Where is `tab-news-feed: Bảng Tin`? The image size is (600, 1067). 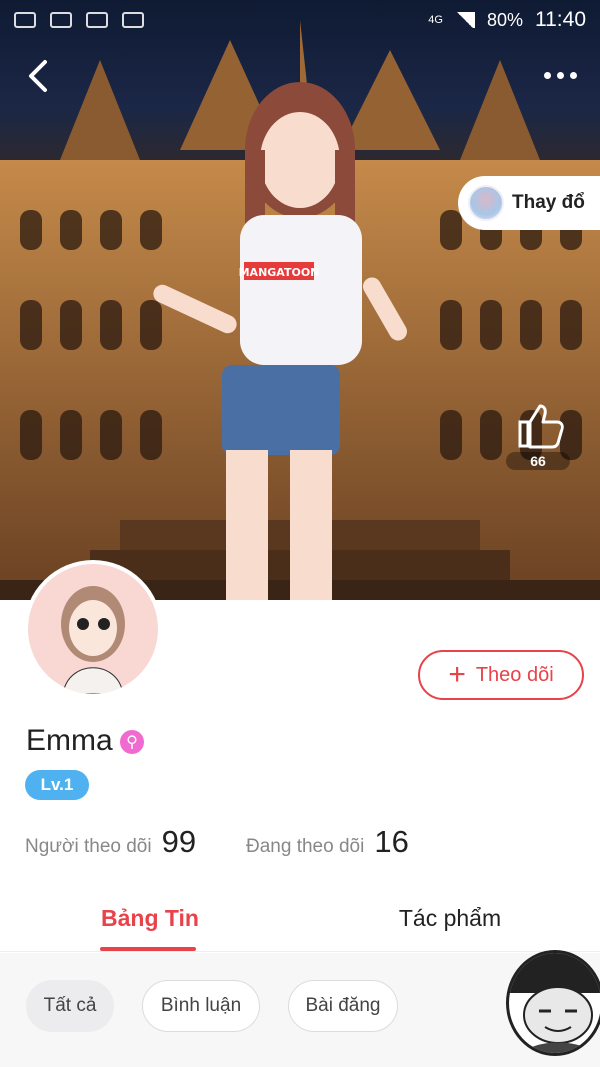
tab-news-feed: Bảng Tin is located at coordinates (150, 918).